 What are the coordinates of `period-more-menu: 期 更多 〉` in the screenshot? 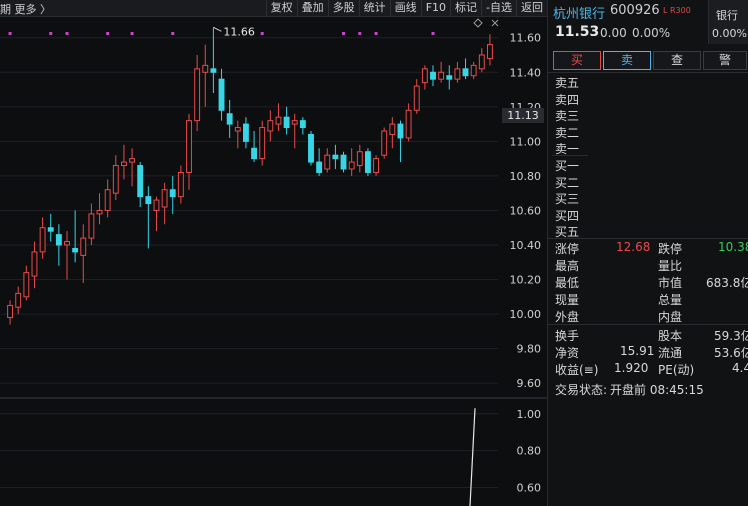 It's located at (25, 9).